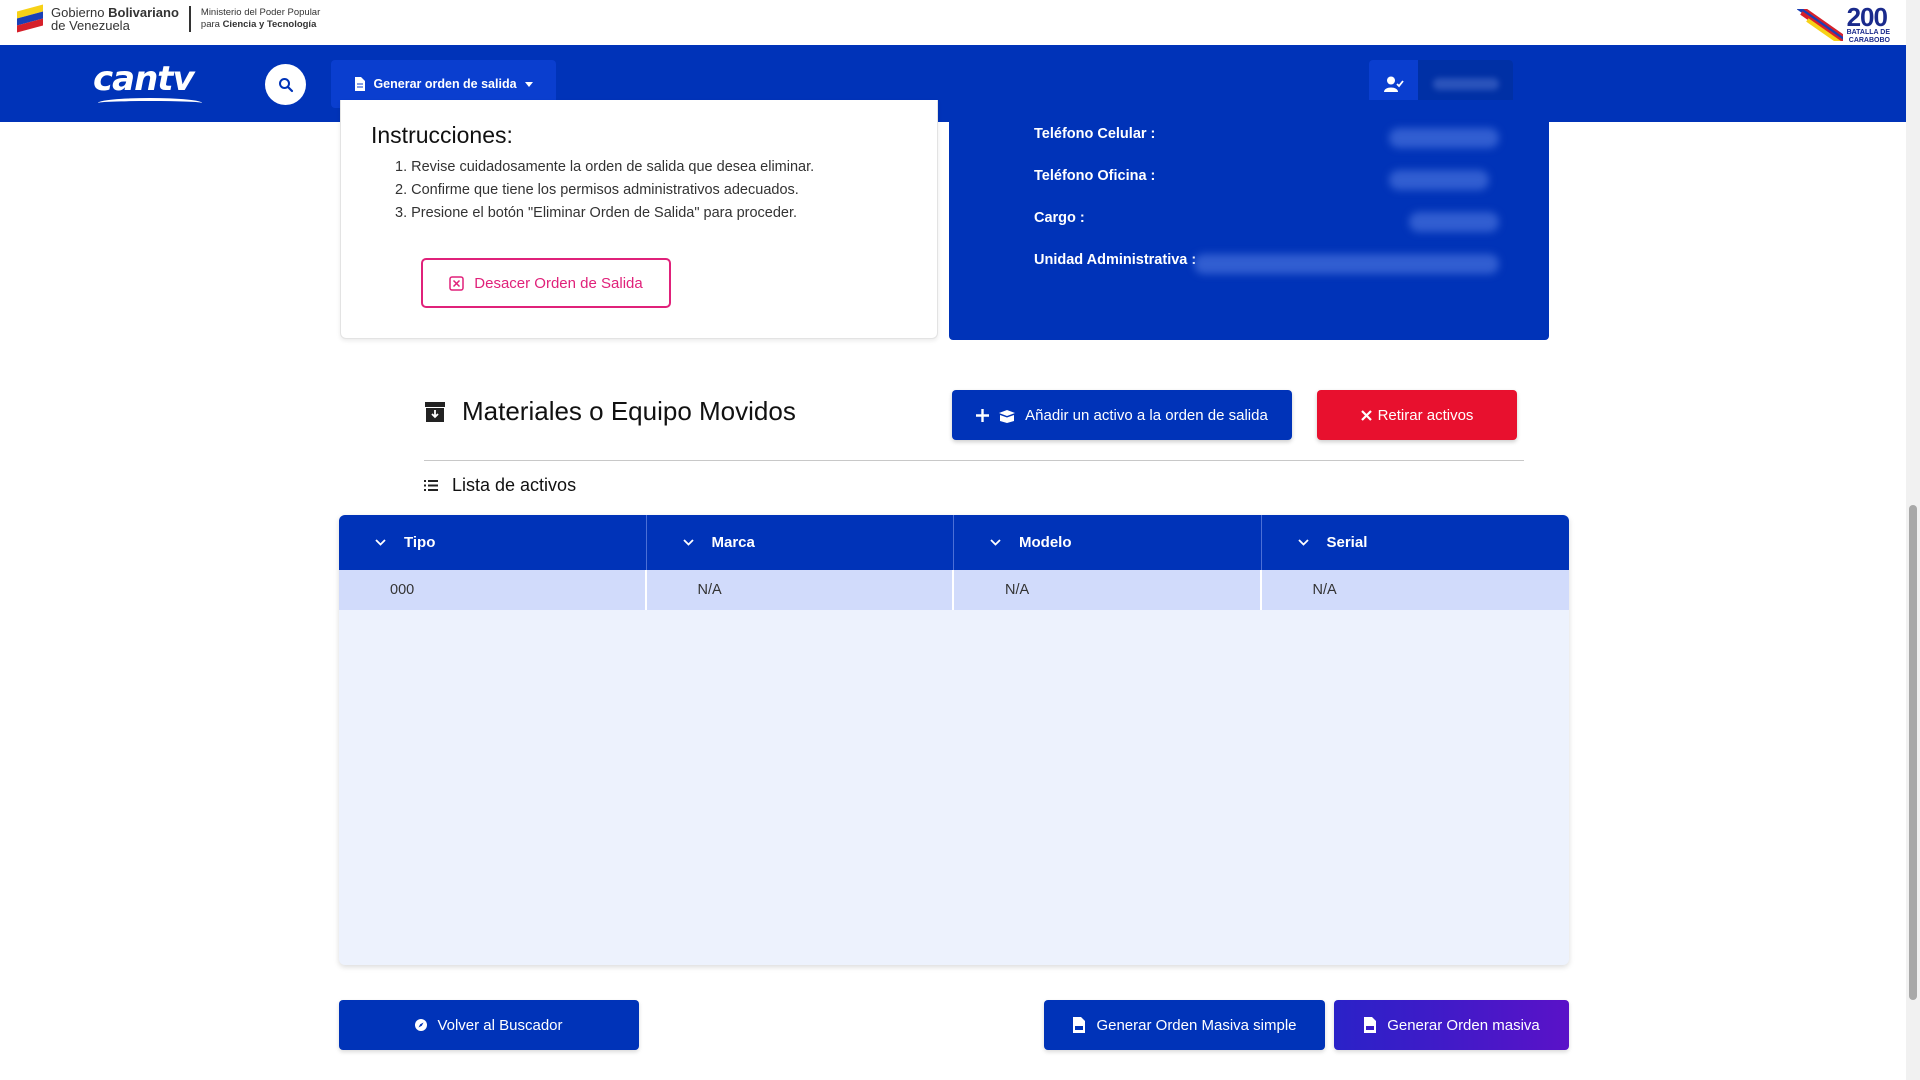 The width and height of the screenshot is (1920, 1080). What do you see at coordinates (1366, 415) in the screenshot?
I see `close-icon` at bounding box center [1366, 415].